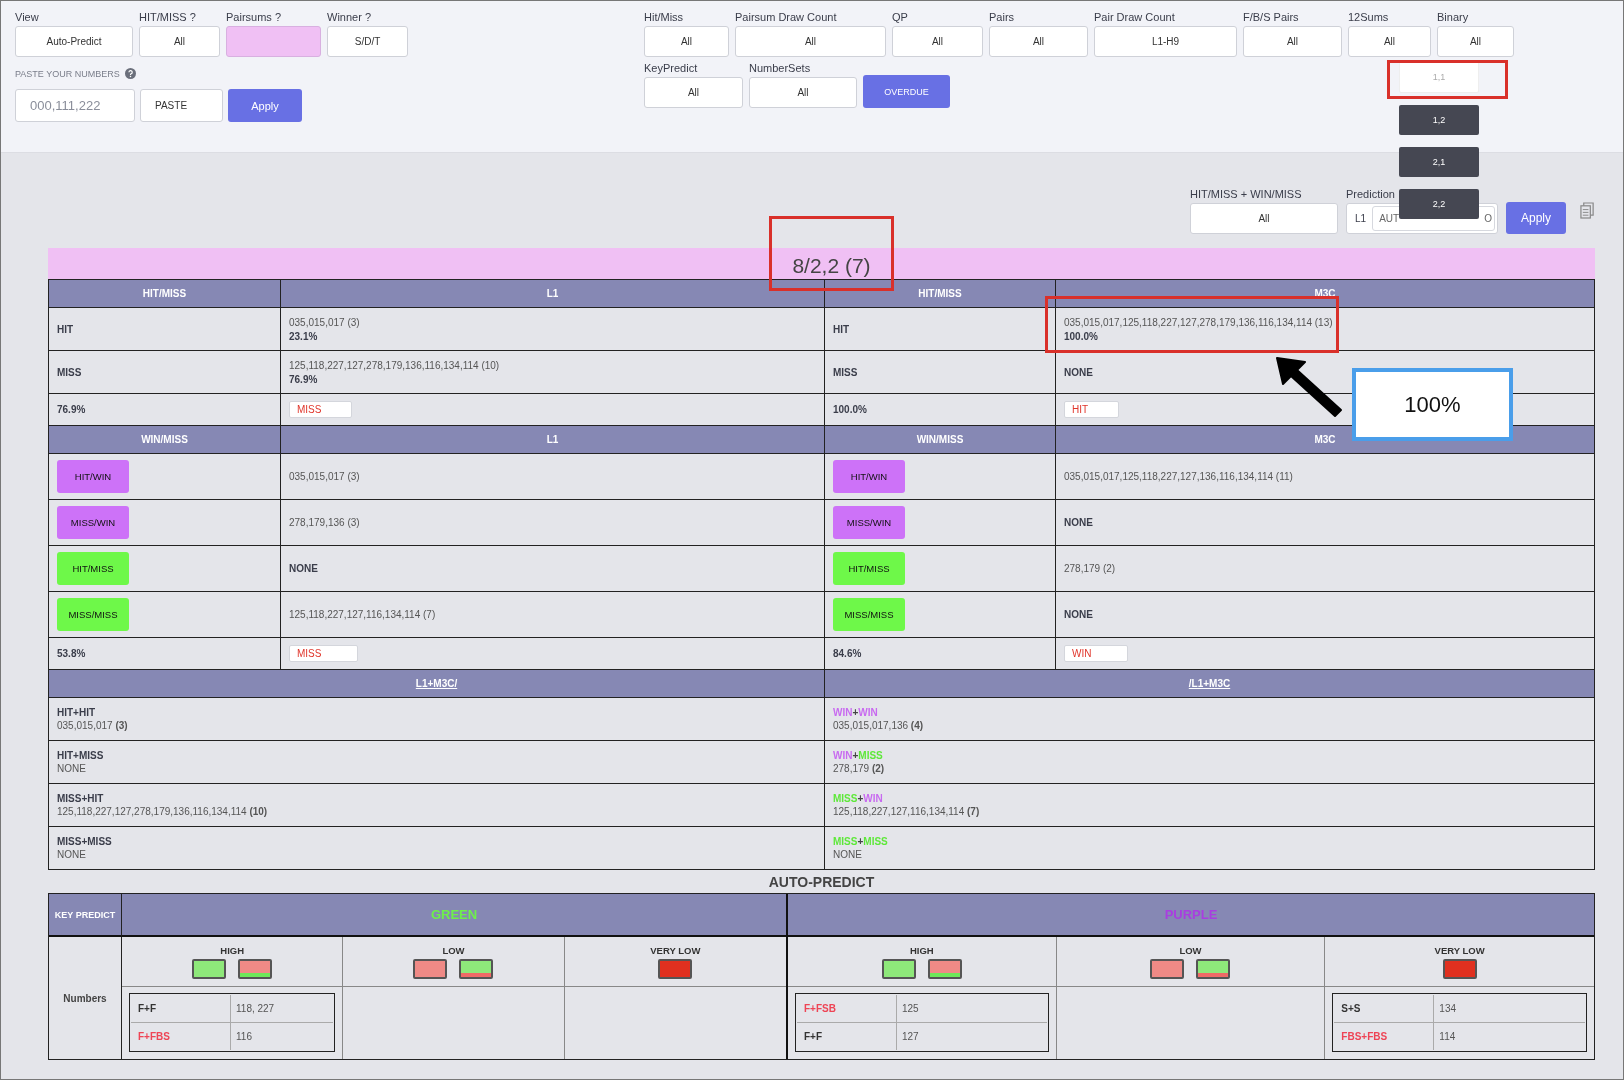 This screenshot has width=1624, height=1080. I want to click on combo-label: MISS+HIT, so click(80, 798).